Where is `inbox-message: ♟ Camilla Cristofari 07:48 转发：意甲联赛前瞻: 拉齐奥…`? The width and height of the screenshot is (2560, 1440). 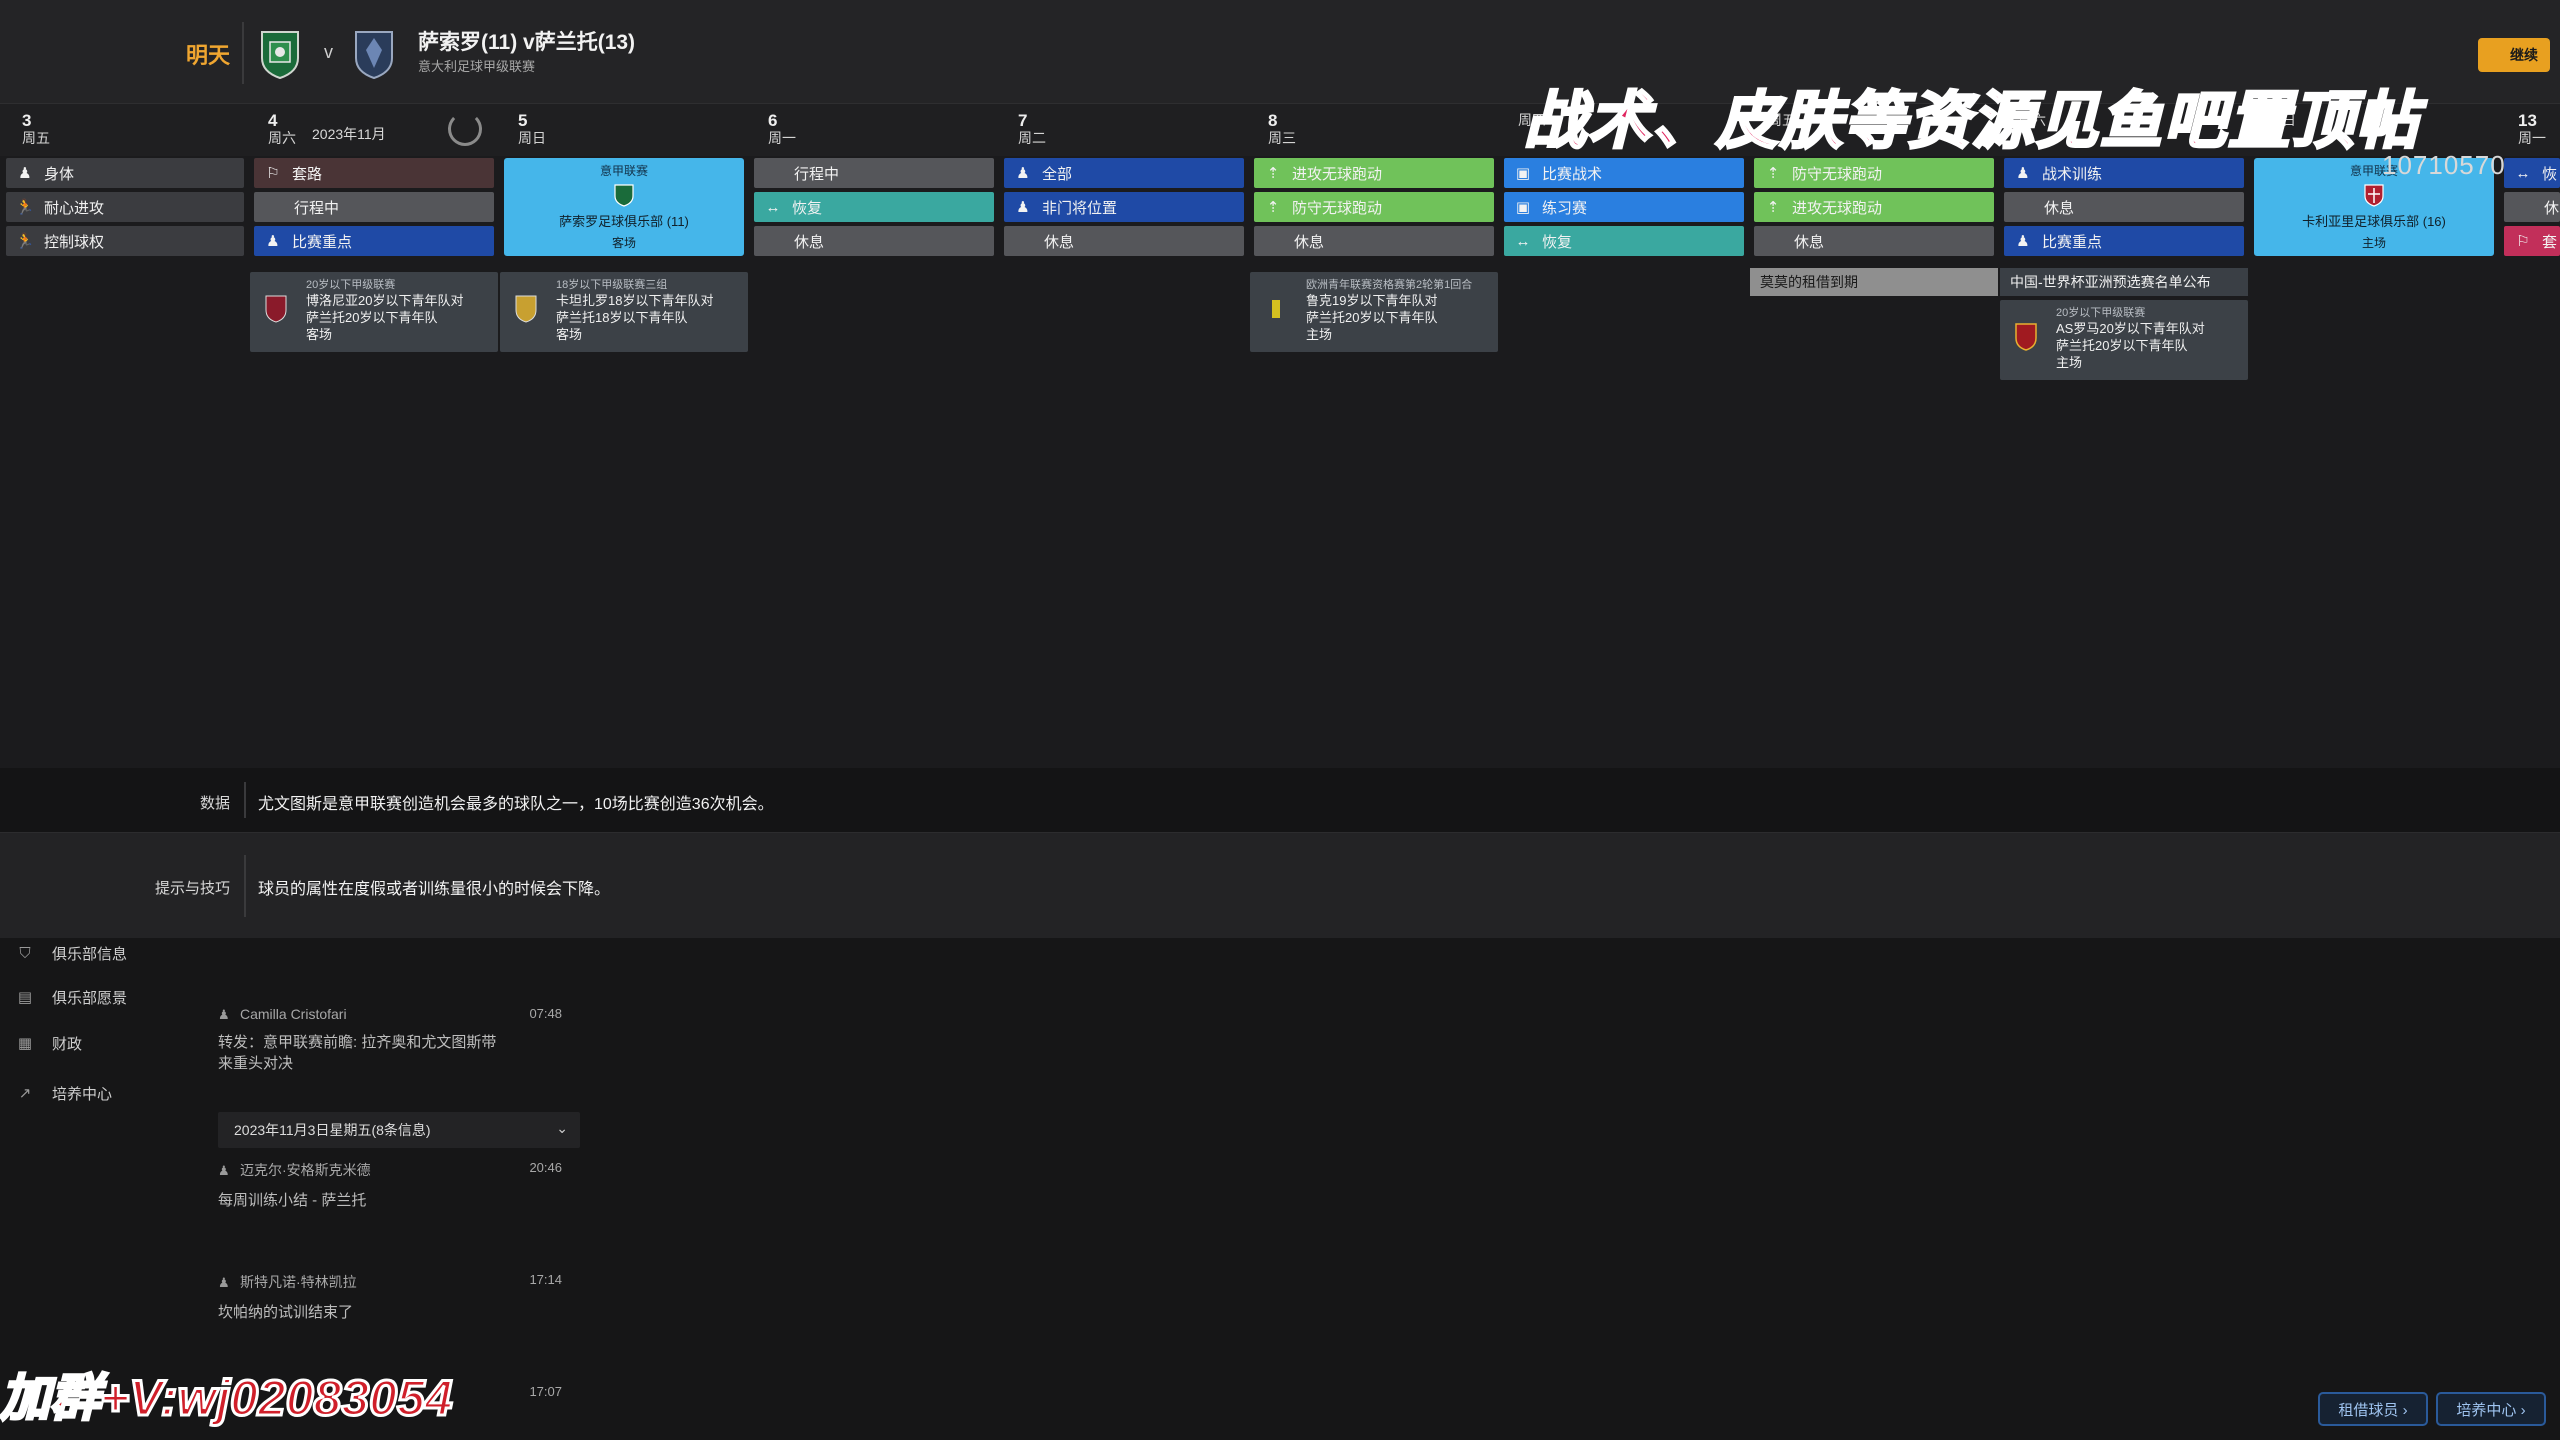 inbox-message: ♟ Camilla Cristofari 07:48 转发：意甲联赛前瞻: 拉齐奥… is located at coordinates (399, 1040).